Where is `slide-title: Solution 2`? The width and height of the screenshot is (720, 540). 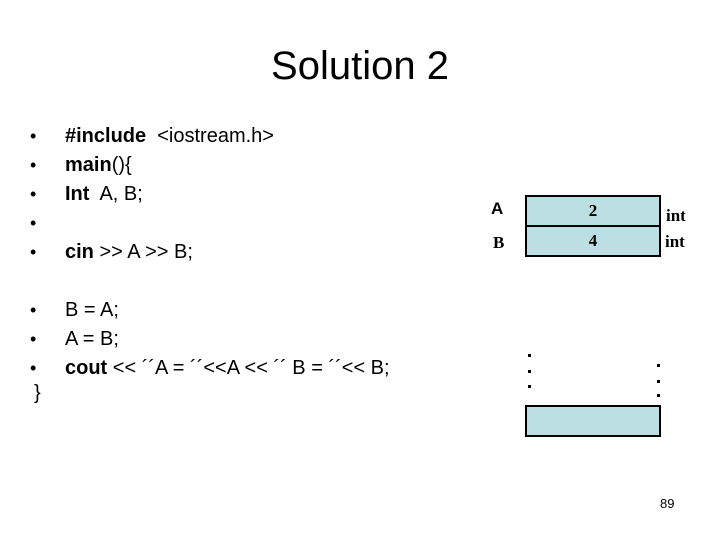
slide-title: Solution 2 is located at coordinates (360, 66).